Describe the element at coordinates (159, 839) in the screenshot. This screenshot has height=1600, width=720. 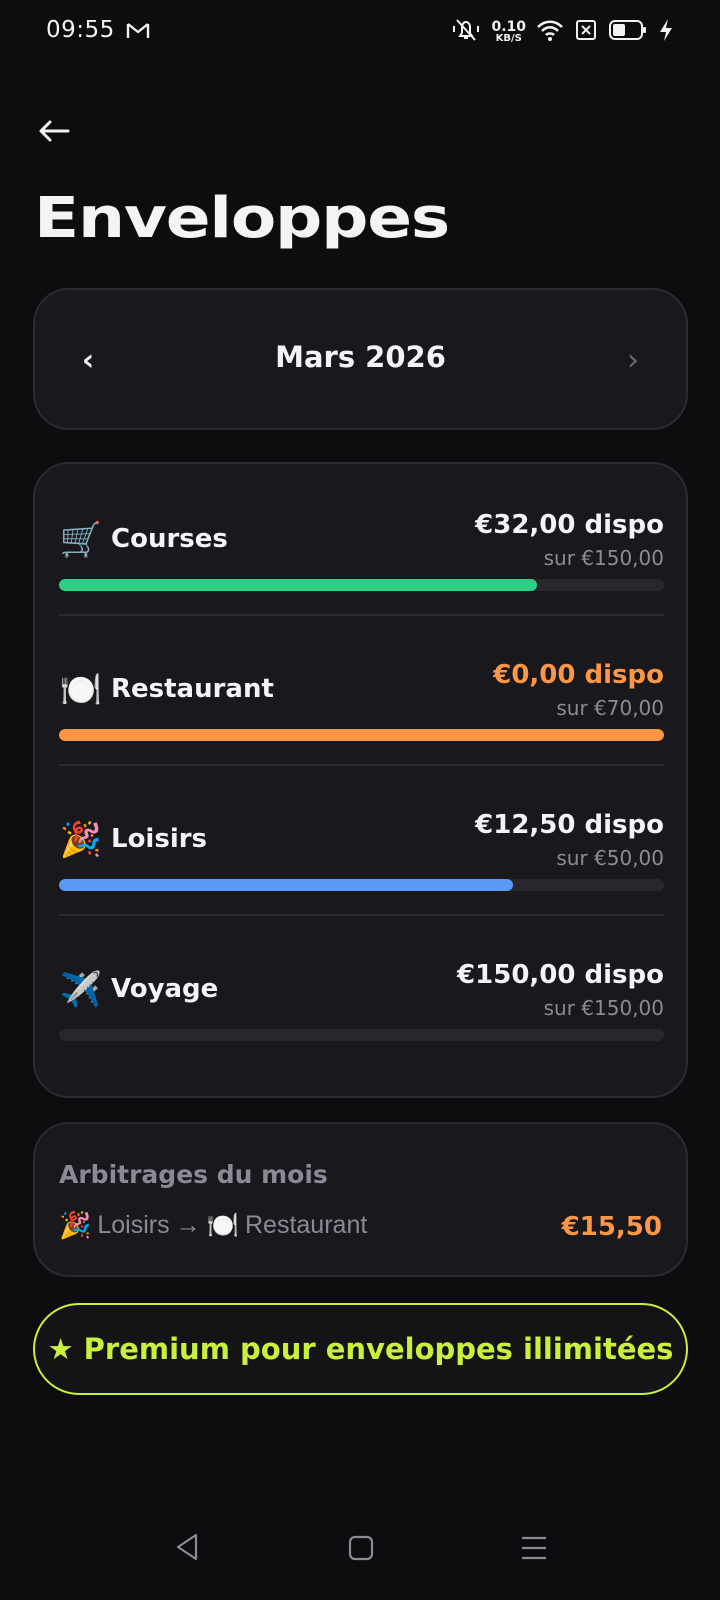
I see `envelope-name: Loisirs` at that location.